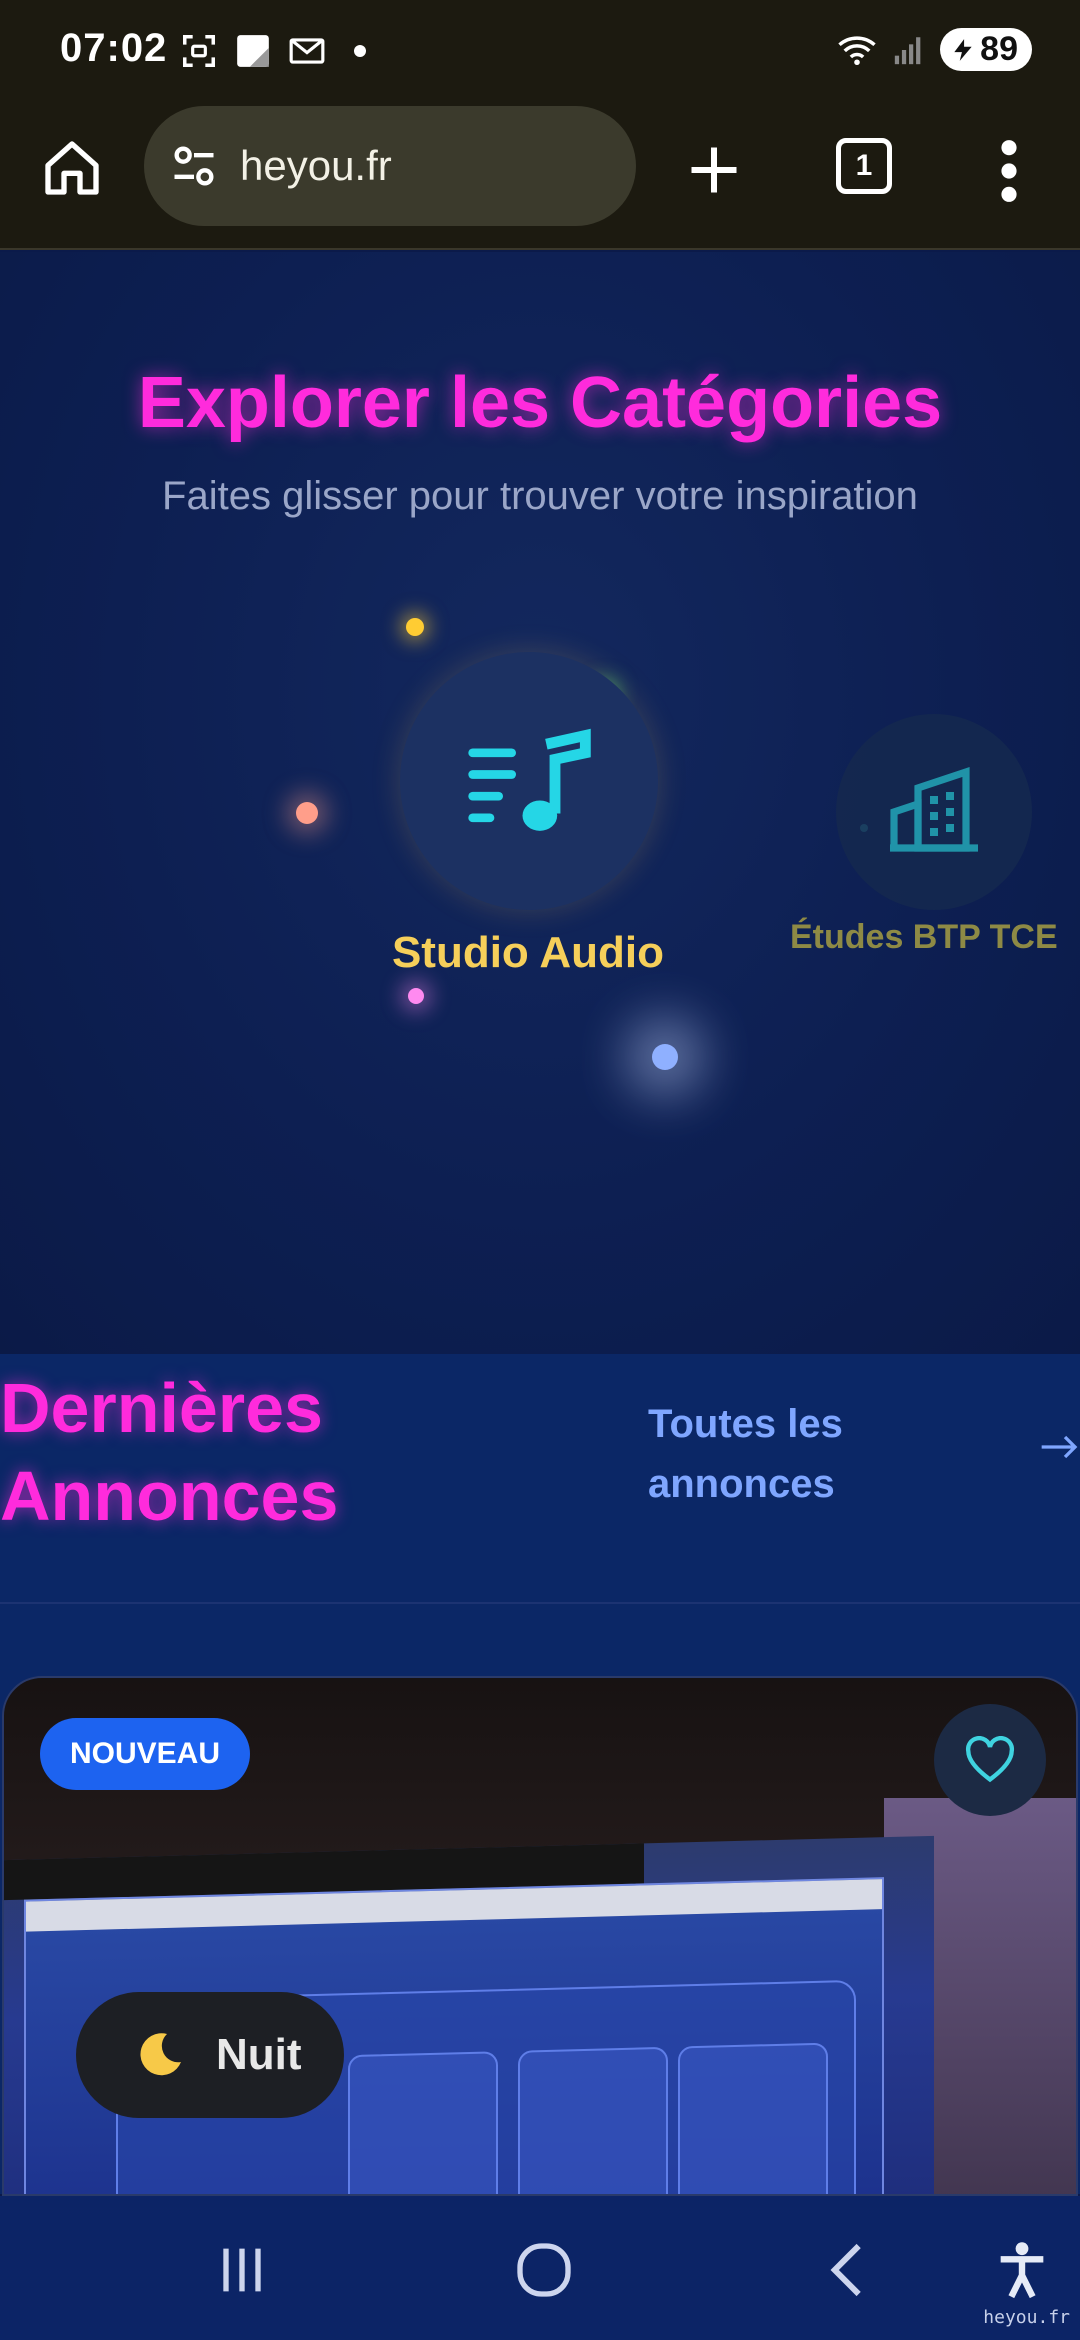  I want to click on music-note-icon, so click(529, 779).